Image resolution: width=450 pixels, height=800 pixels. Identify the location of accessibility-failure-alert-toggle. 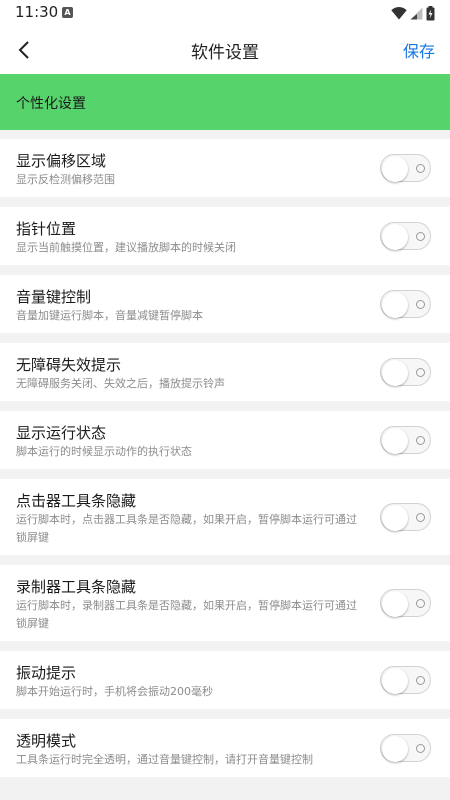
(405, 372).